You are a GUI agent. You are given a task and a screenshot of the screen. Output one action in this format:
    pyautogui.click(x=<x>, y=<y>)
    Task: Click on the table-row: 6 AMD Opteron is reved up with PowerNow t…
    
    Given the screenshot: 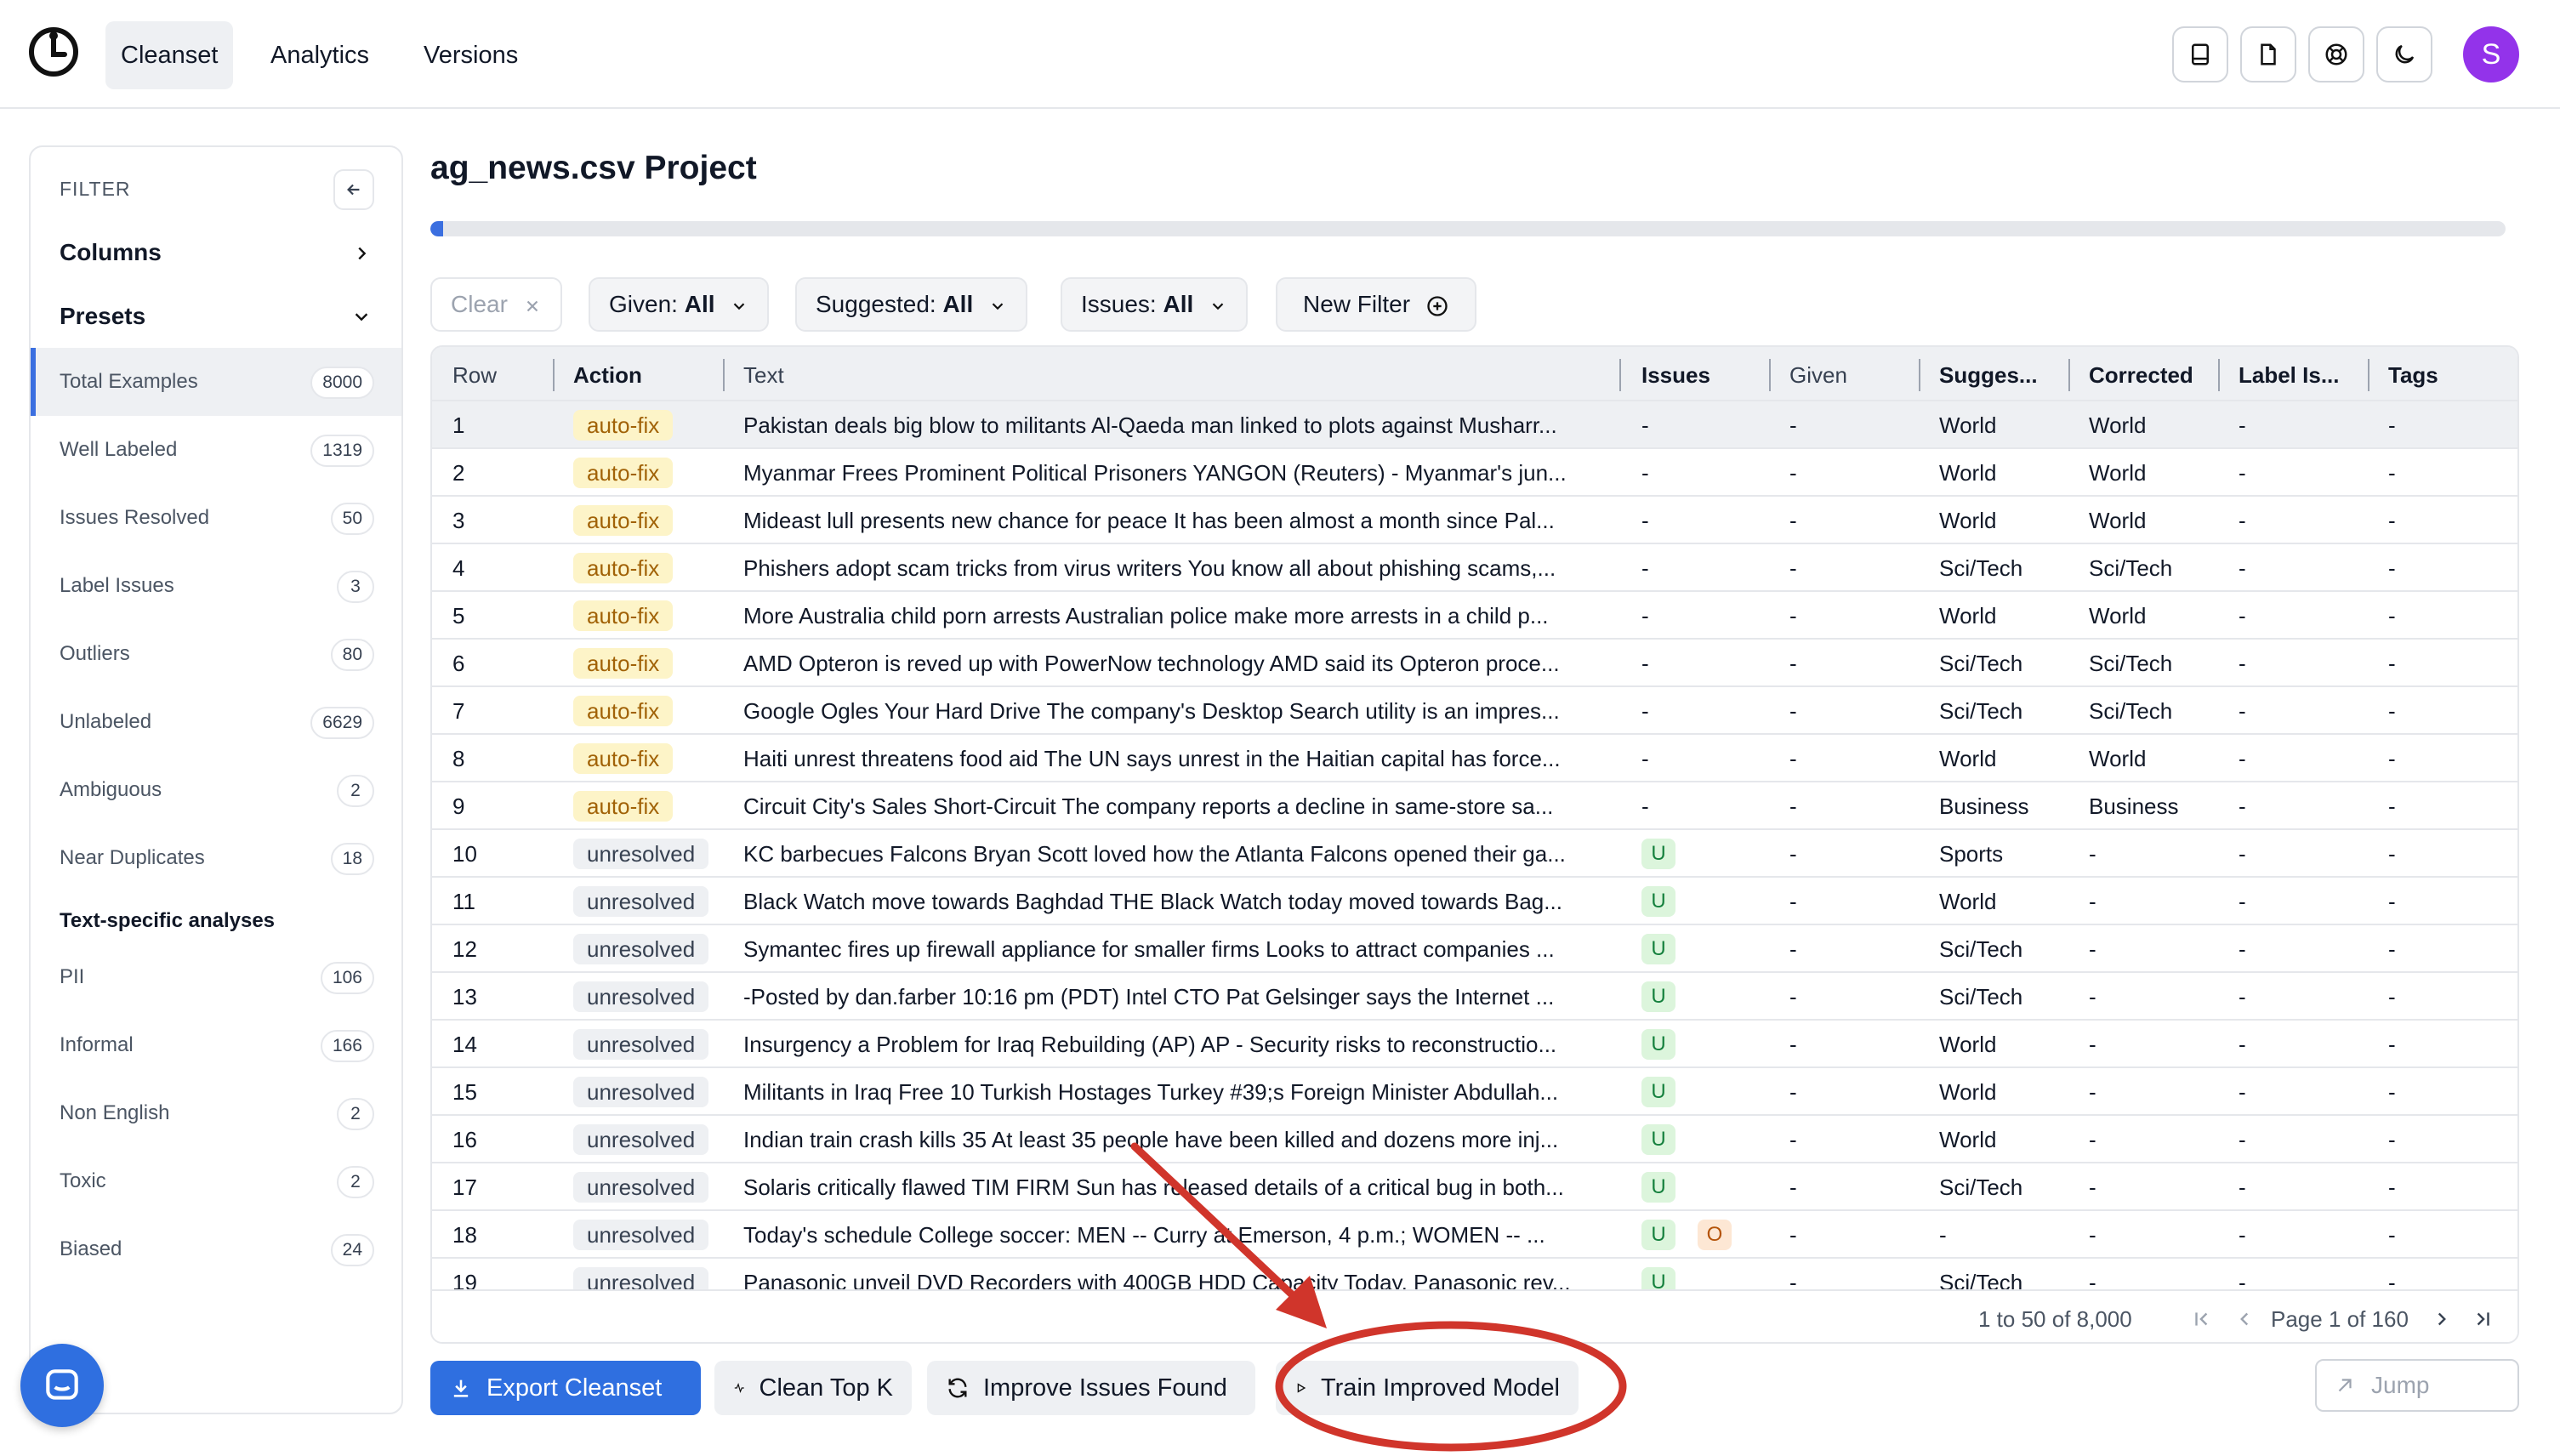 What is the action you would take?
    pyautogui.click(x=1474, y=663)
    